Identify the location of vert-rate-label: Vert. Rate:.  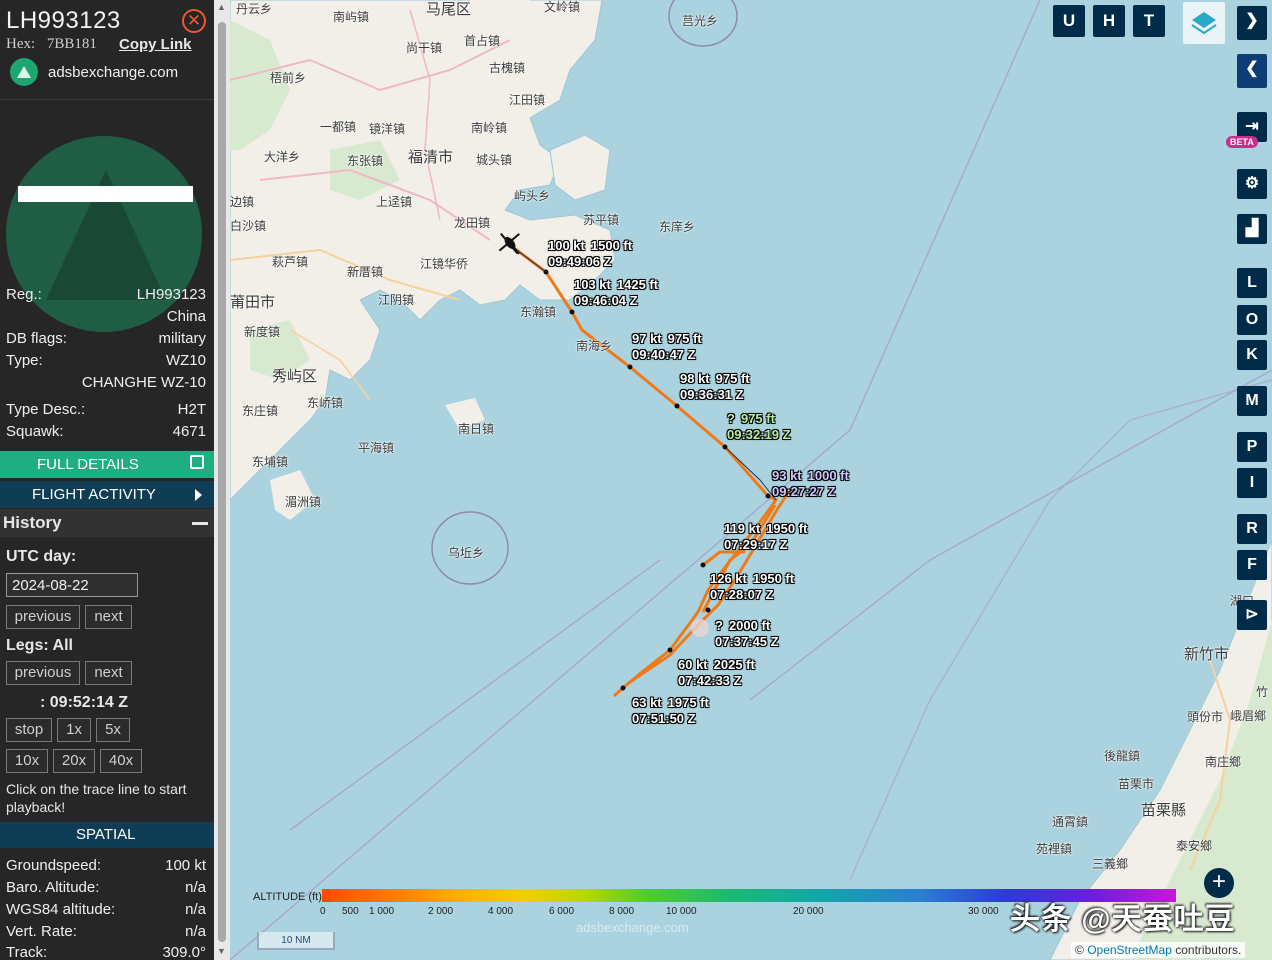
(41, 931).